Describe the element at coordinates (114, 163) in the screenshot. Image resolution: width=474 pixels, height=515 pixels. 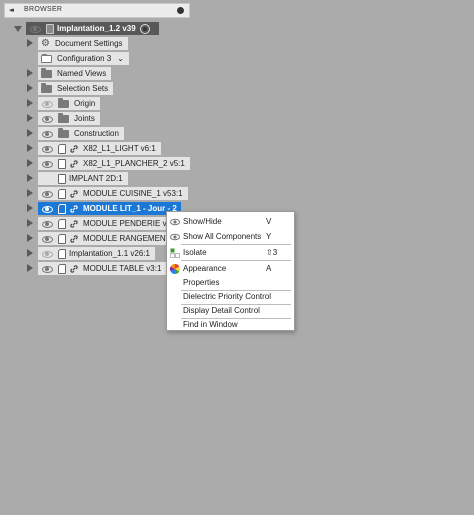
I see `tree-item-x82-plancher: X82_L1_PLANCHER_2 v5:1` at that location.